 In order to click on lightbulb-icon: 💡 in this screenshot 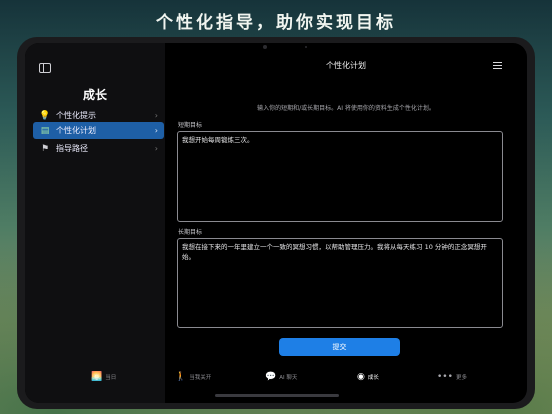, I will do `click(45, 115)`.